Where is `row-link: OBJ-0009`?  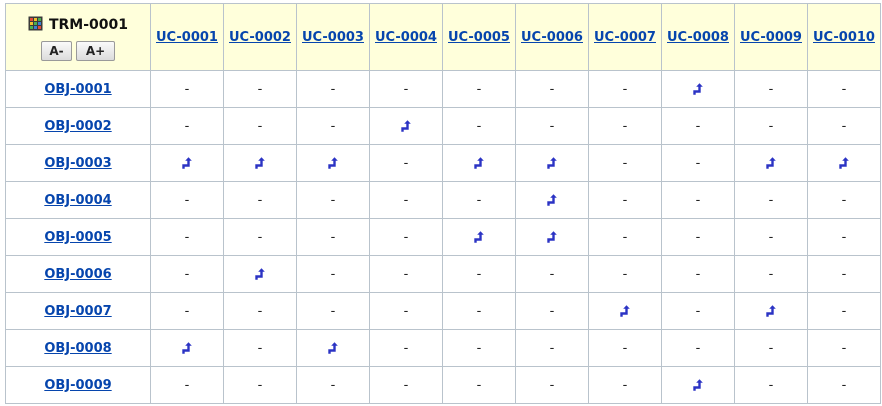
row-link: OBJ-0009 is located at coordinates (77, 385).